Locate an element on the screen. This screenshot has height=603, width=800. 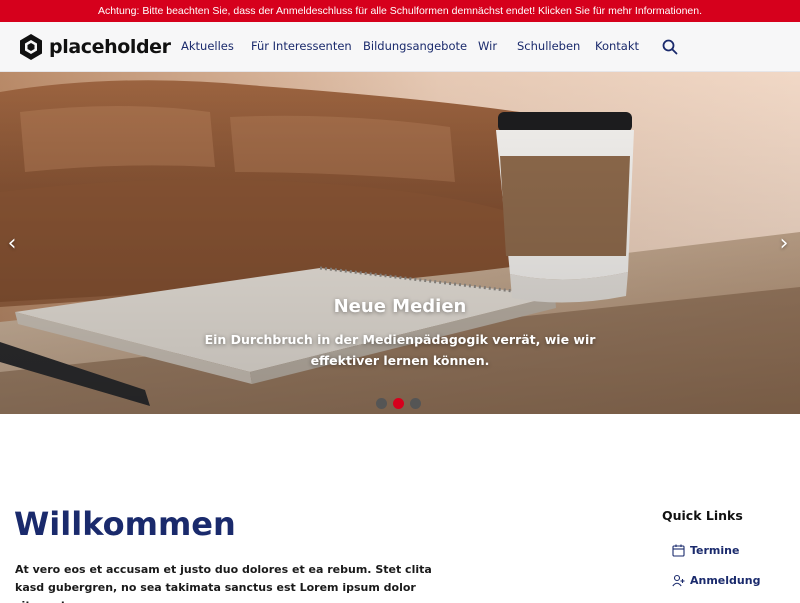
hero-title: Neue Medien is located at coordinates (400, 306).